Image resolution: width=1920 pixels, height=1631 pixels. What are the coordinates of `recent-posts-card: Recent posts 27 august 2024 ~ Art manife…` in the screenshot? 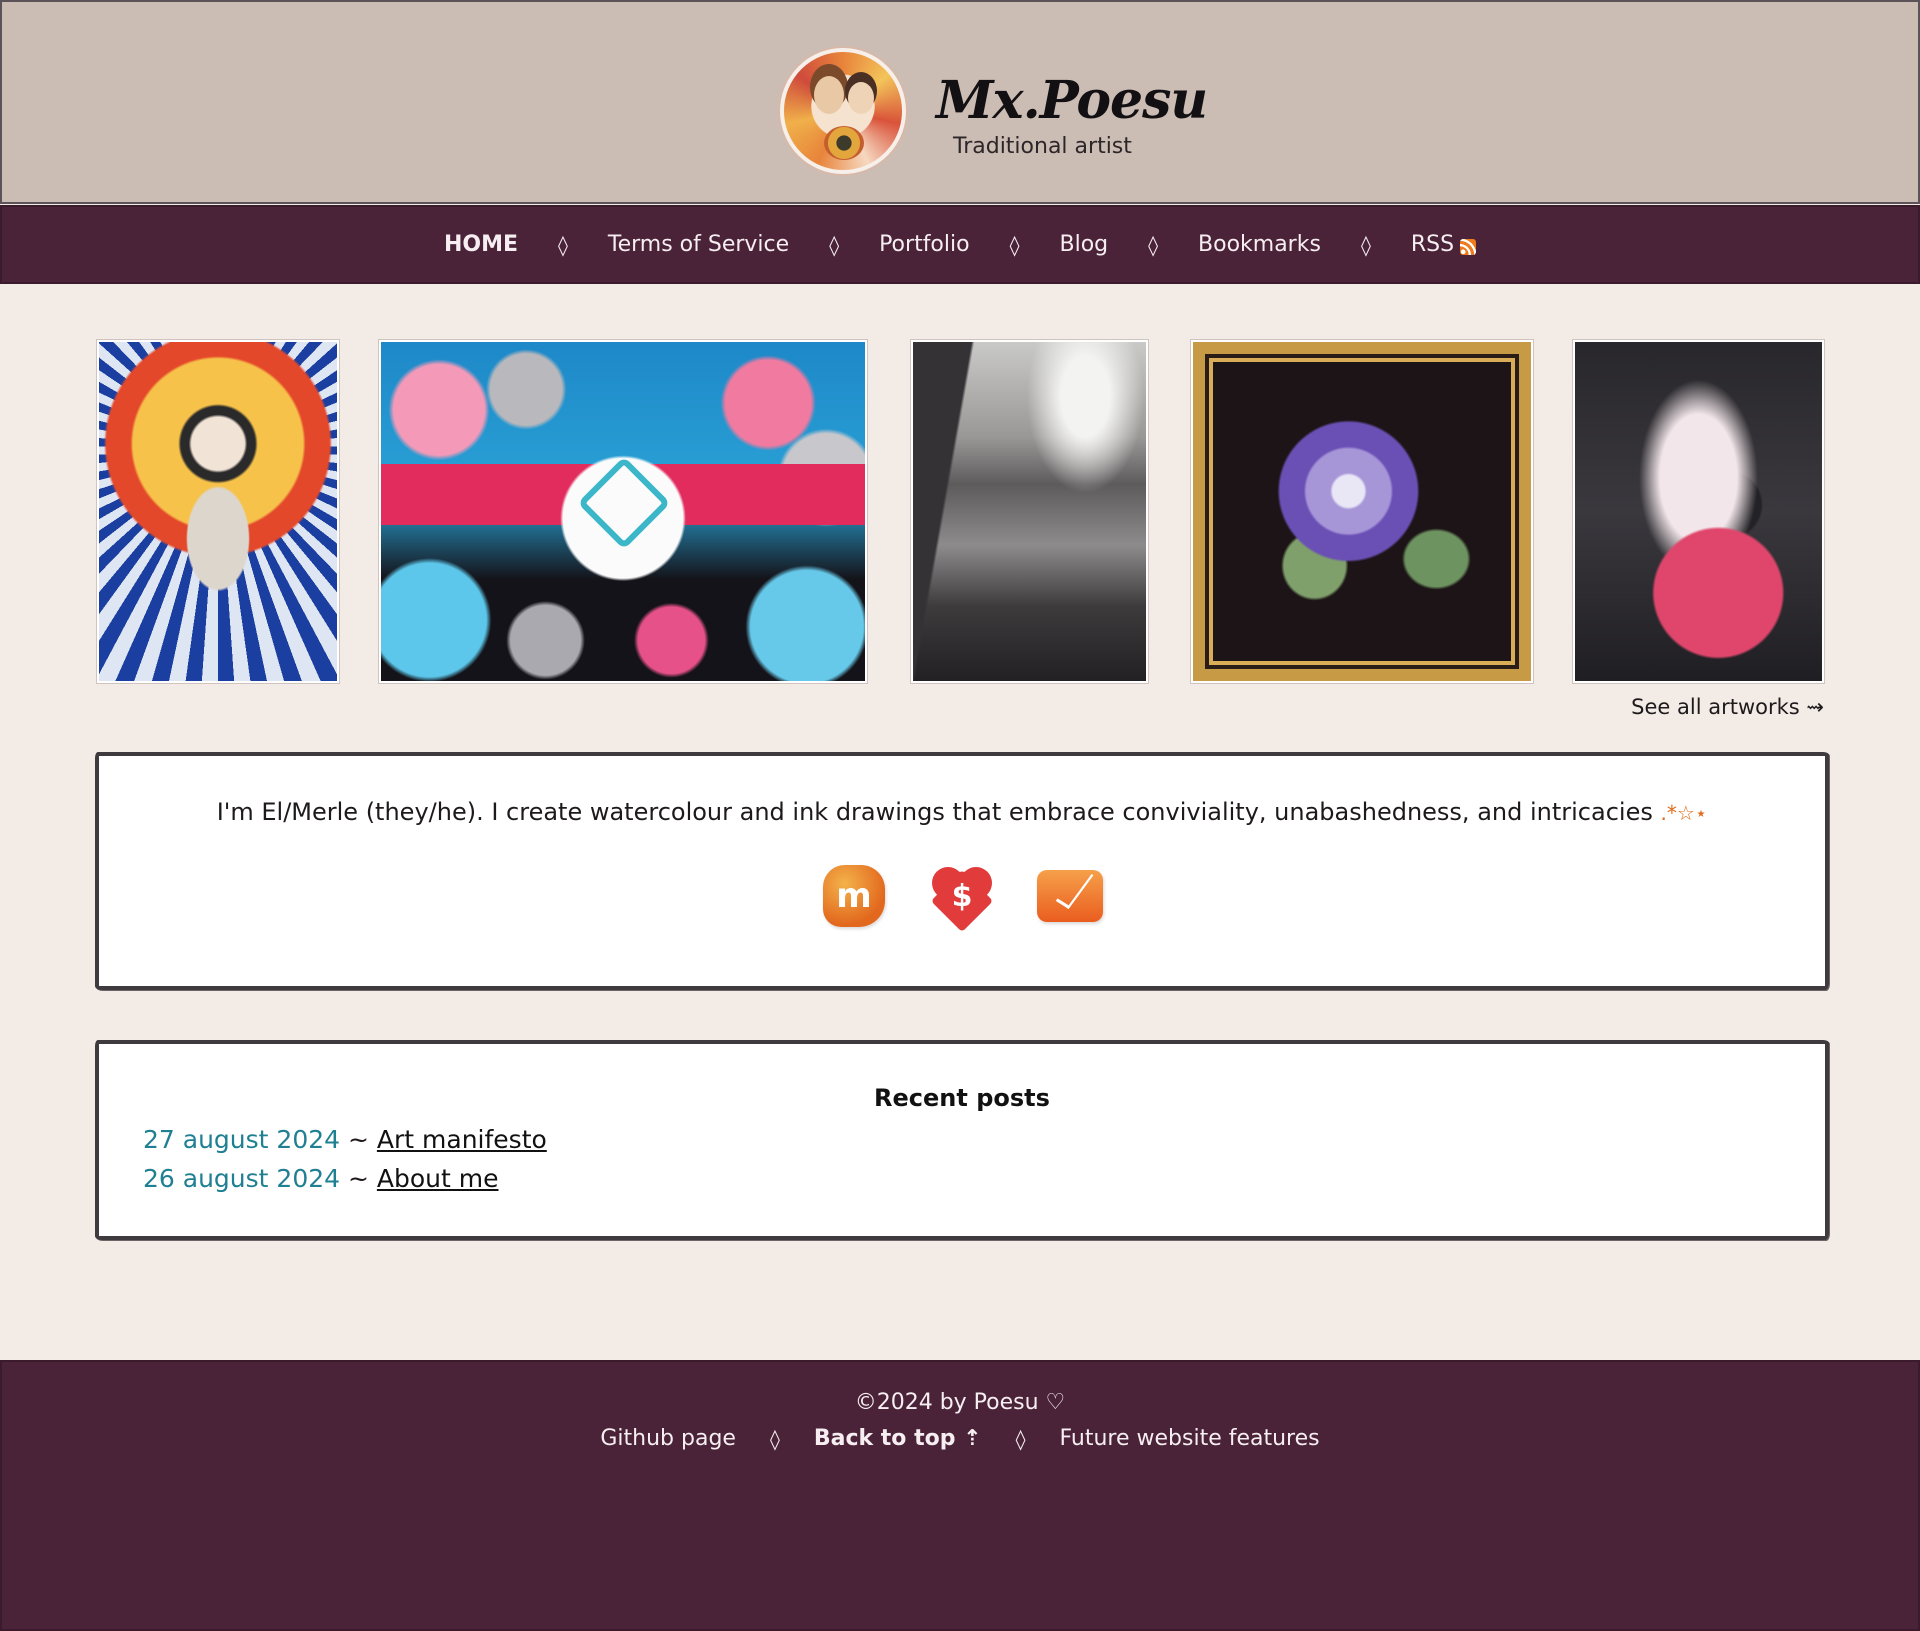 It's located at (962, 1140).